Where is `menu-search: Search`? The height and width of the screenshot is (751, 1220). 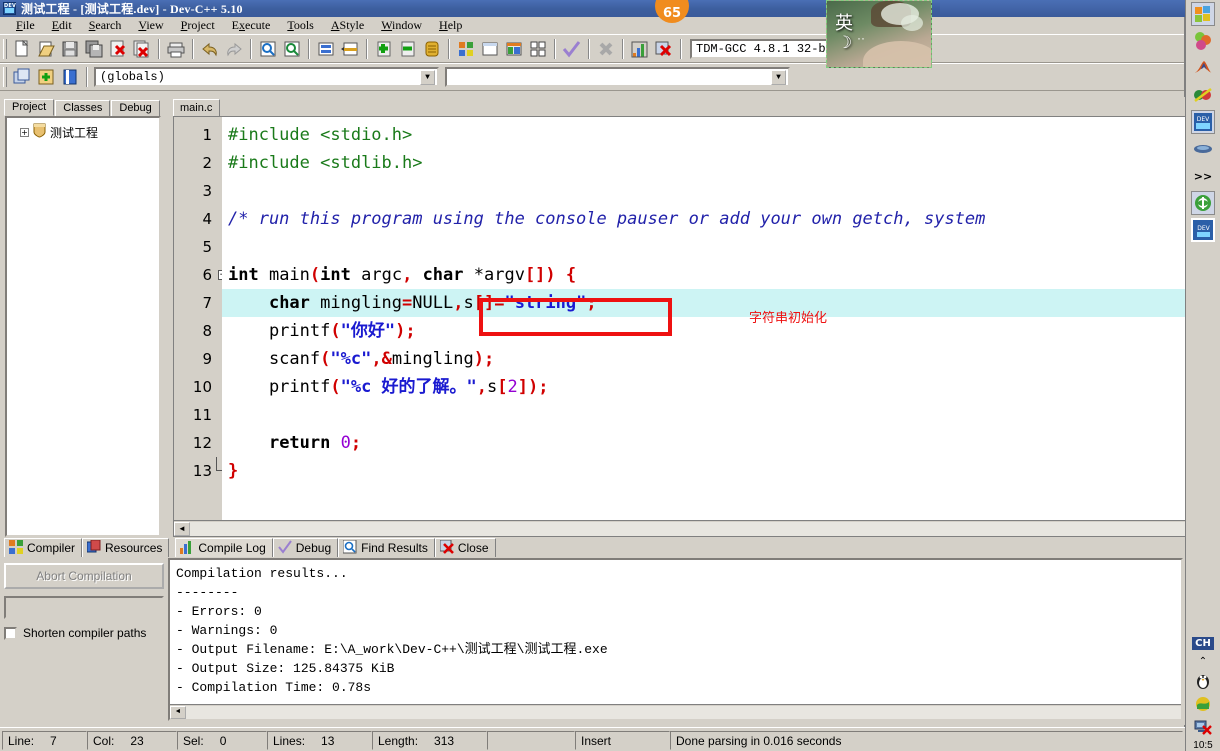 menu-search: Search is located at coordinates (106, 25).